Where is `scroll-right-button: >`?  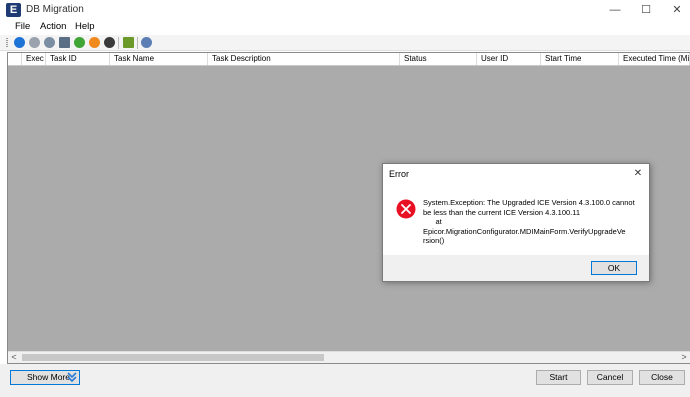 scroll-right-button: > is located at coordinates (684, 357).